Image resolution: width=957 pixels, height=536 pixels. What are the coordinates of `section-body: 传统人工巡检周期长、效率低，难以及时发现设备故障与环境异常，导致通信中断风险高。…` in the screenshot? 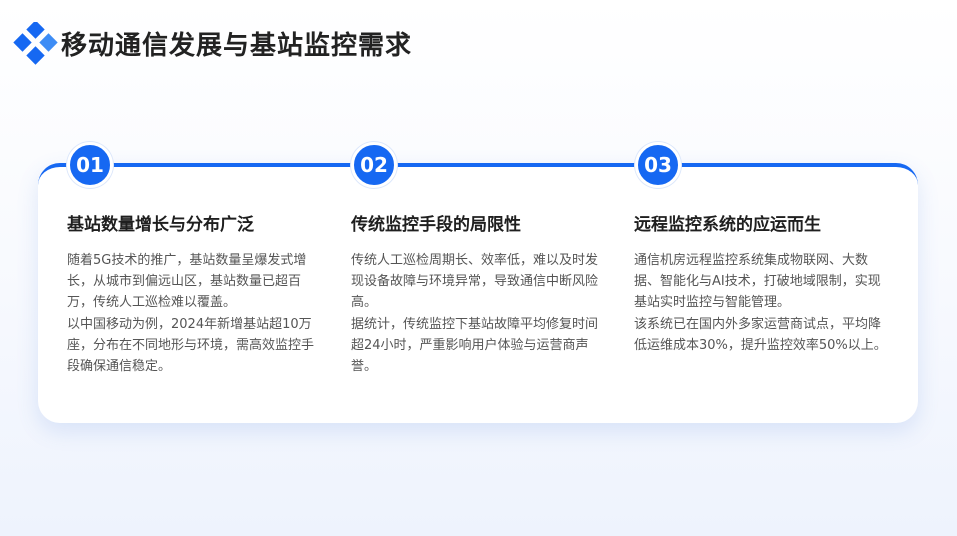 It's located at (480, 313).